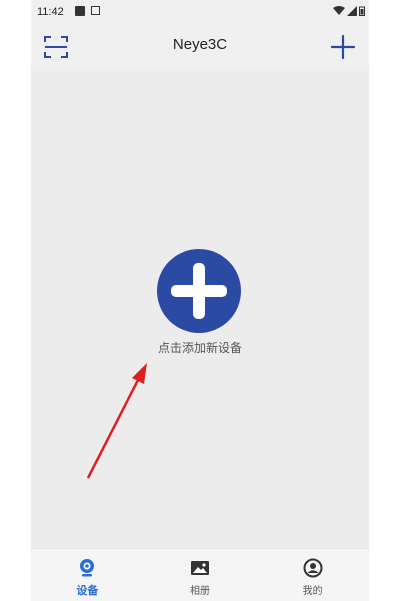 This screenshot has height=601, width=400. I want to click on wifi-icon, so click(339, 10).